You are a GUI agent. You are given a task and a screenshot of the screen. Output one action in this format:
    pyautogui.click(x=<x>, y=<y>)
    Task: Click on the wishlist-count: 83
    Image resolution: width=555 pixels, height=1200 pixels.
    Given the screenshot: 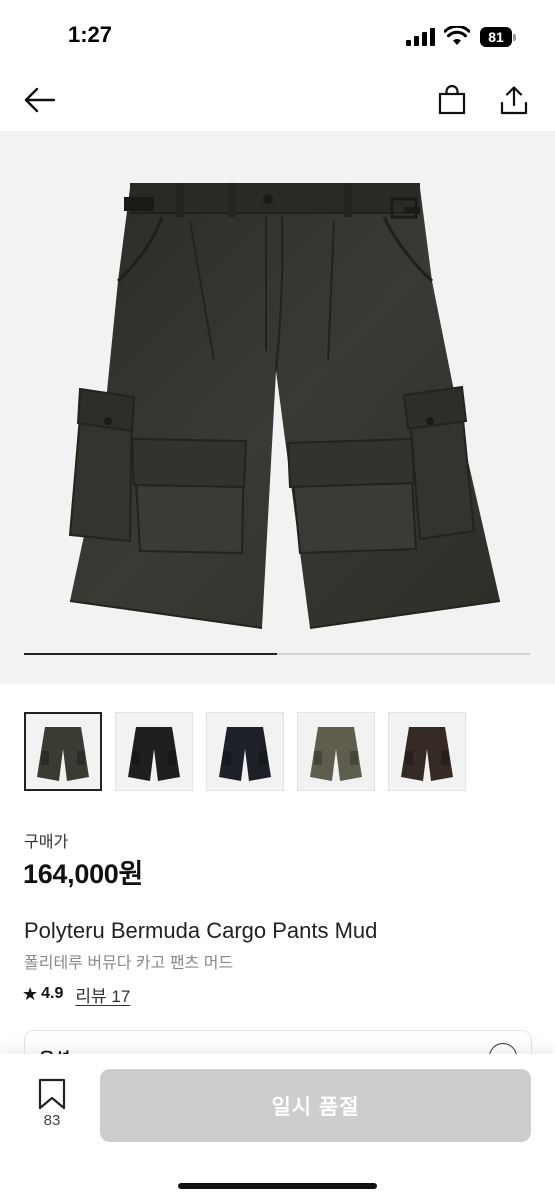 What is the action you would take?
    pyautogui.click(x=52, y=1120)
    